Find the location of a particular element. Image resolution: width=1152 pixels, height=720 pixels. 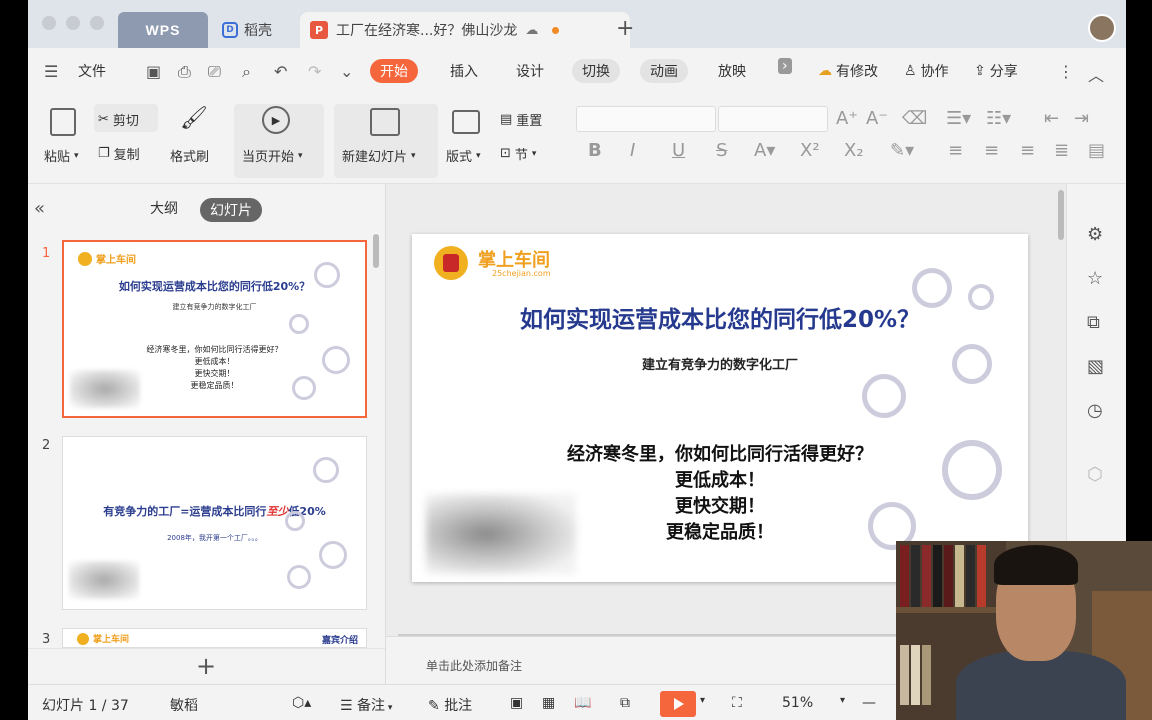

has-changes-button: ☁ 有修改 is located at coordinates (848, 71).